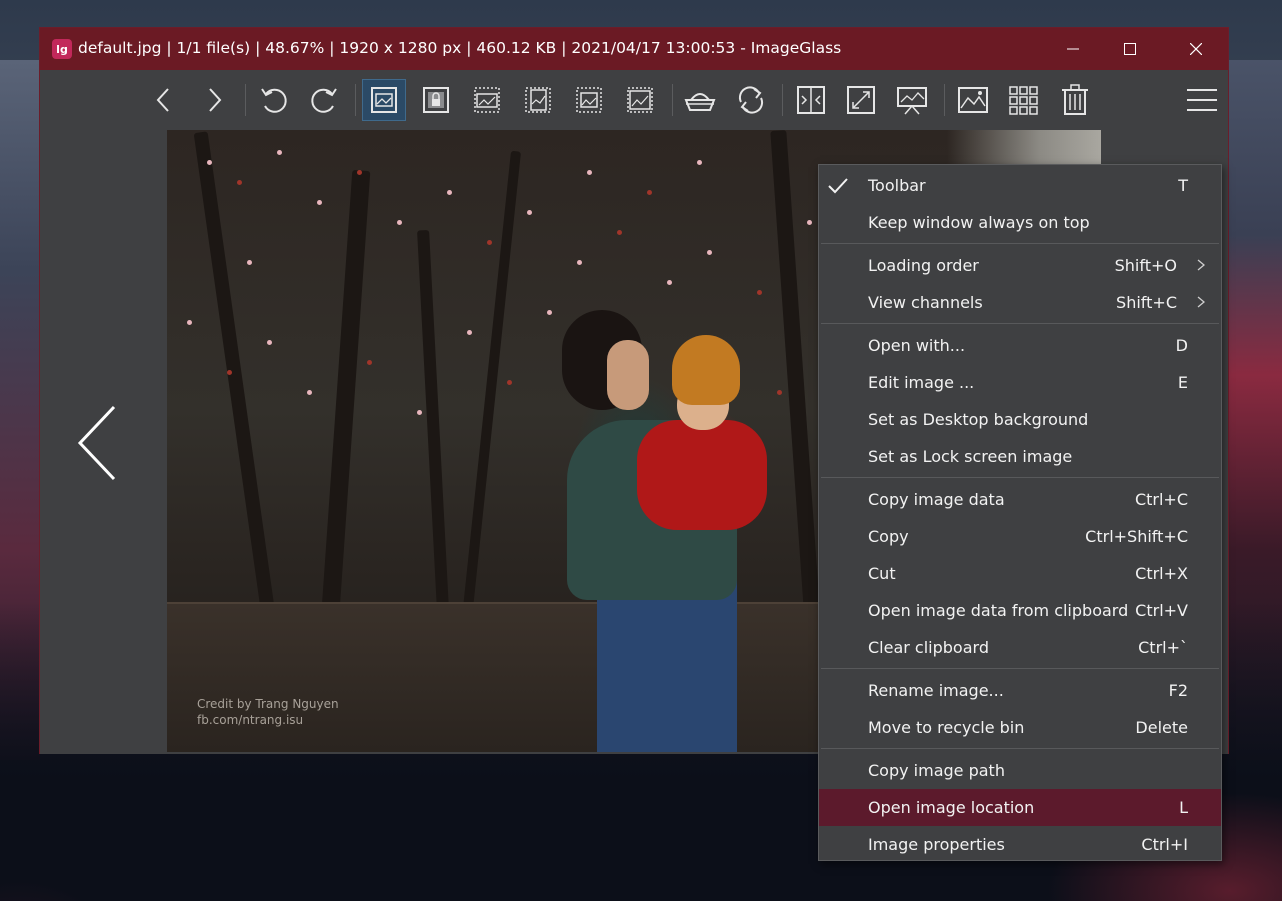 This screenshot has height=901, width=1282. I want to click on delete-button, so click(1075, 100).